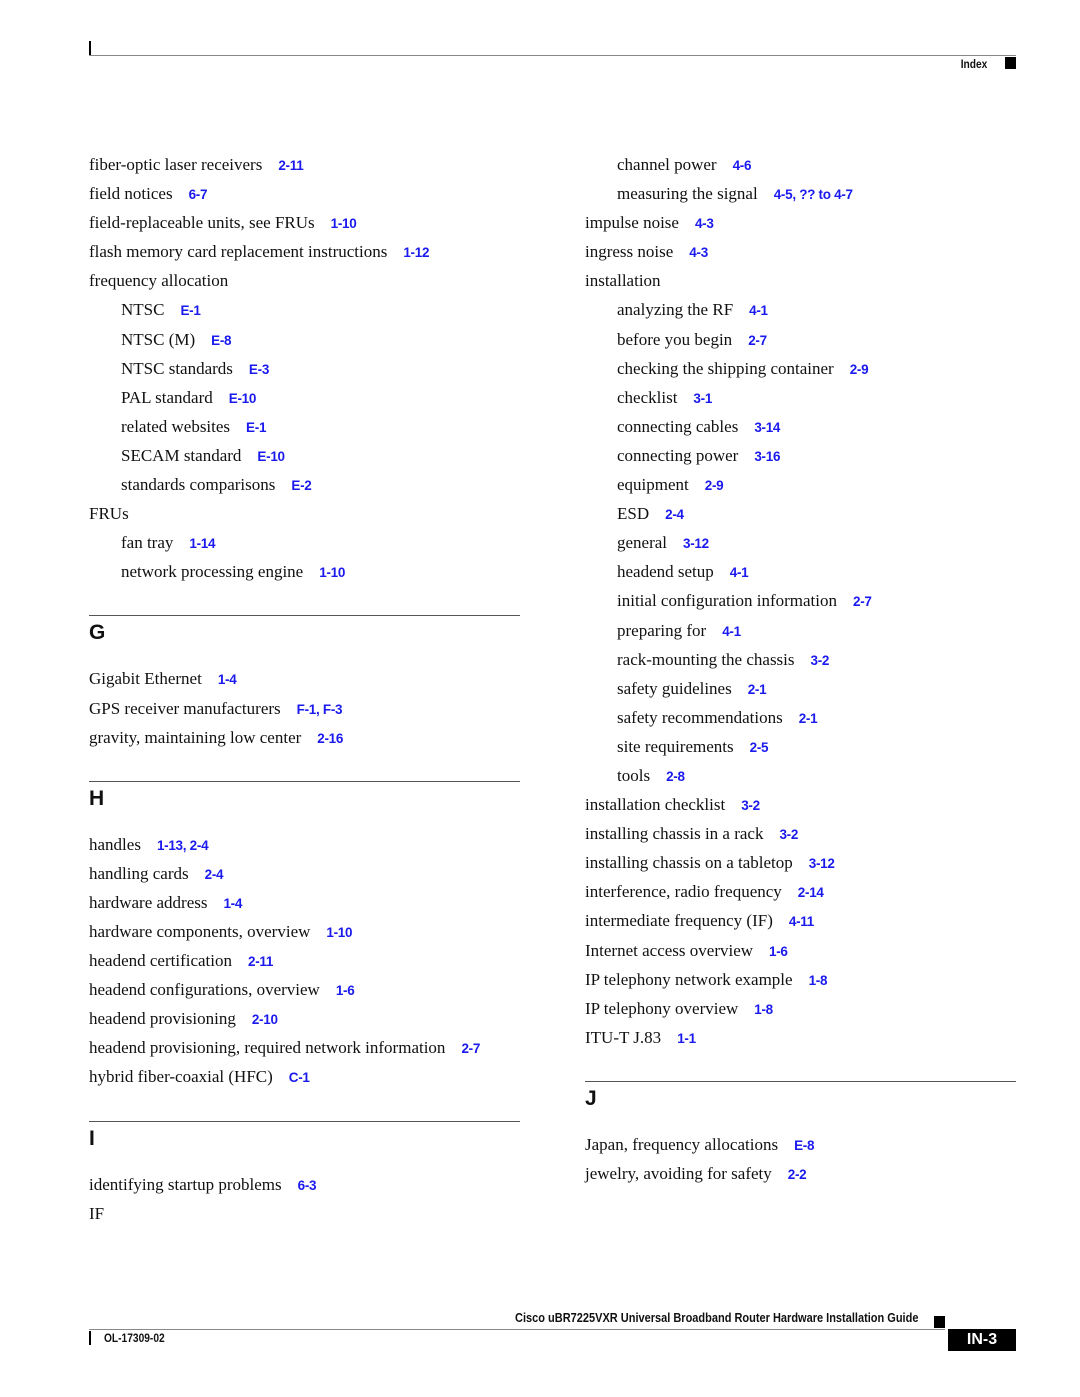  What do you see at coordinates (801, 455) in the screenshot?
I see `index-subentry: connecting power 3-16` at bounding box center [801, 455].